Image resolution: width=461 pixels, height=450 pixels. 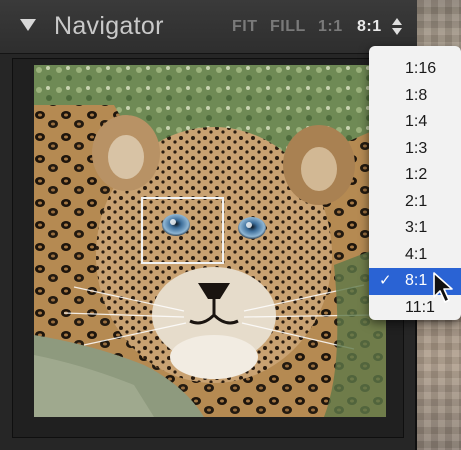 I want to click on menu-item-1-16: 1:16, so click(x=415, y=69).